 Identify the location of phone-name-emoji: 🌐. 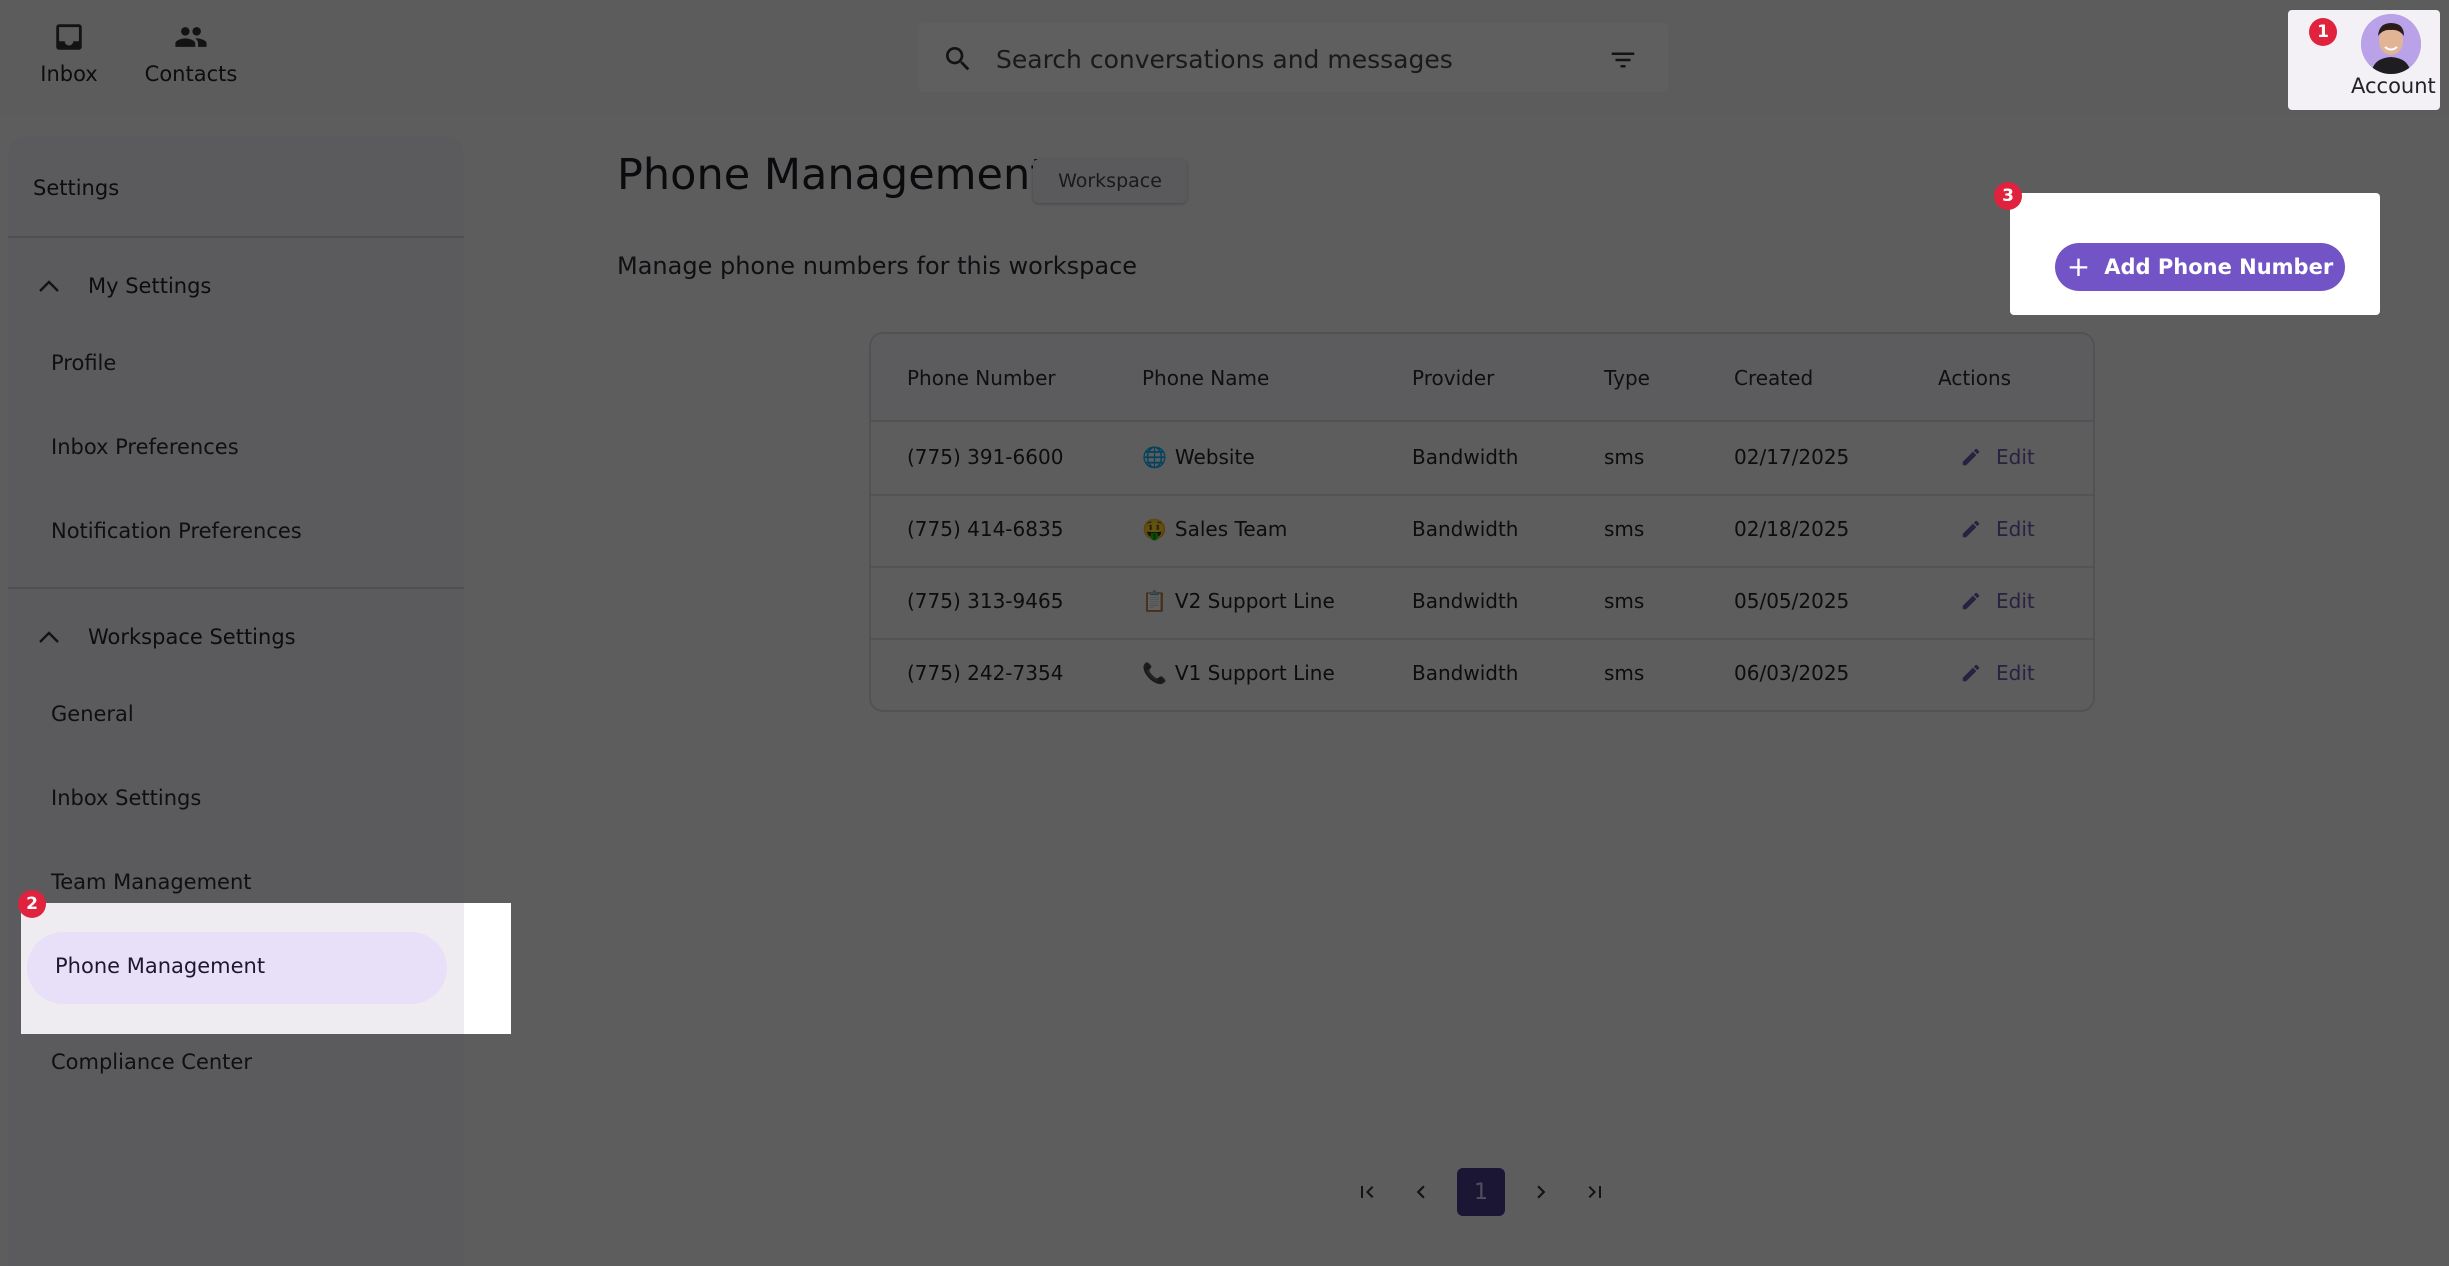
(1154, 457).